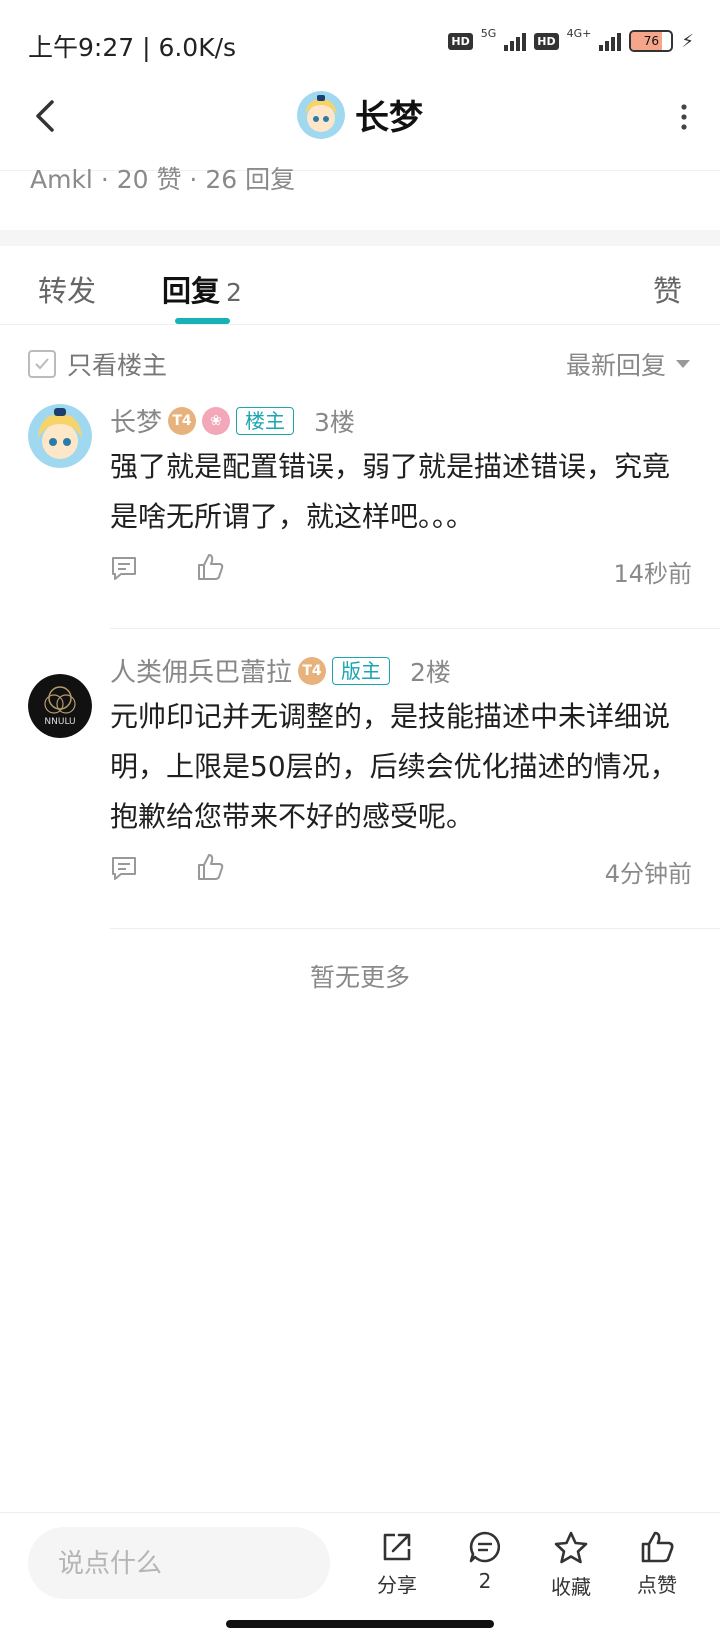 The height and width of the screenshot is (1640, 720). I want to click on caret-down-icon, so click(683, 364).